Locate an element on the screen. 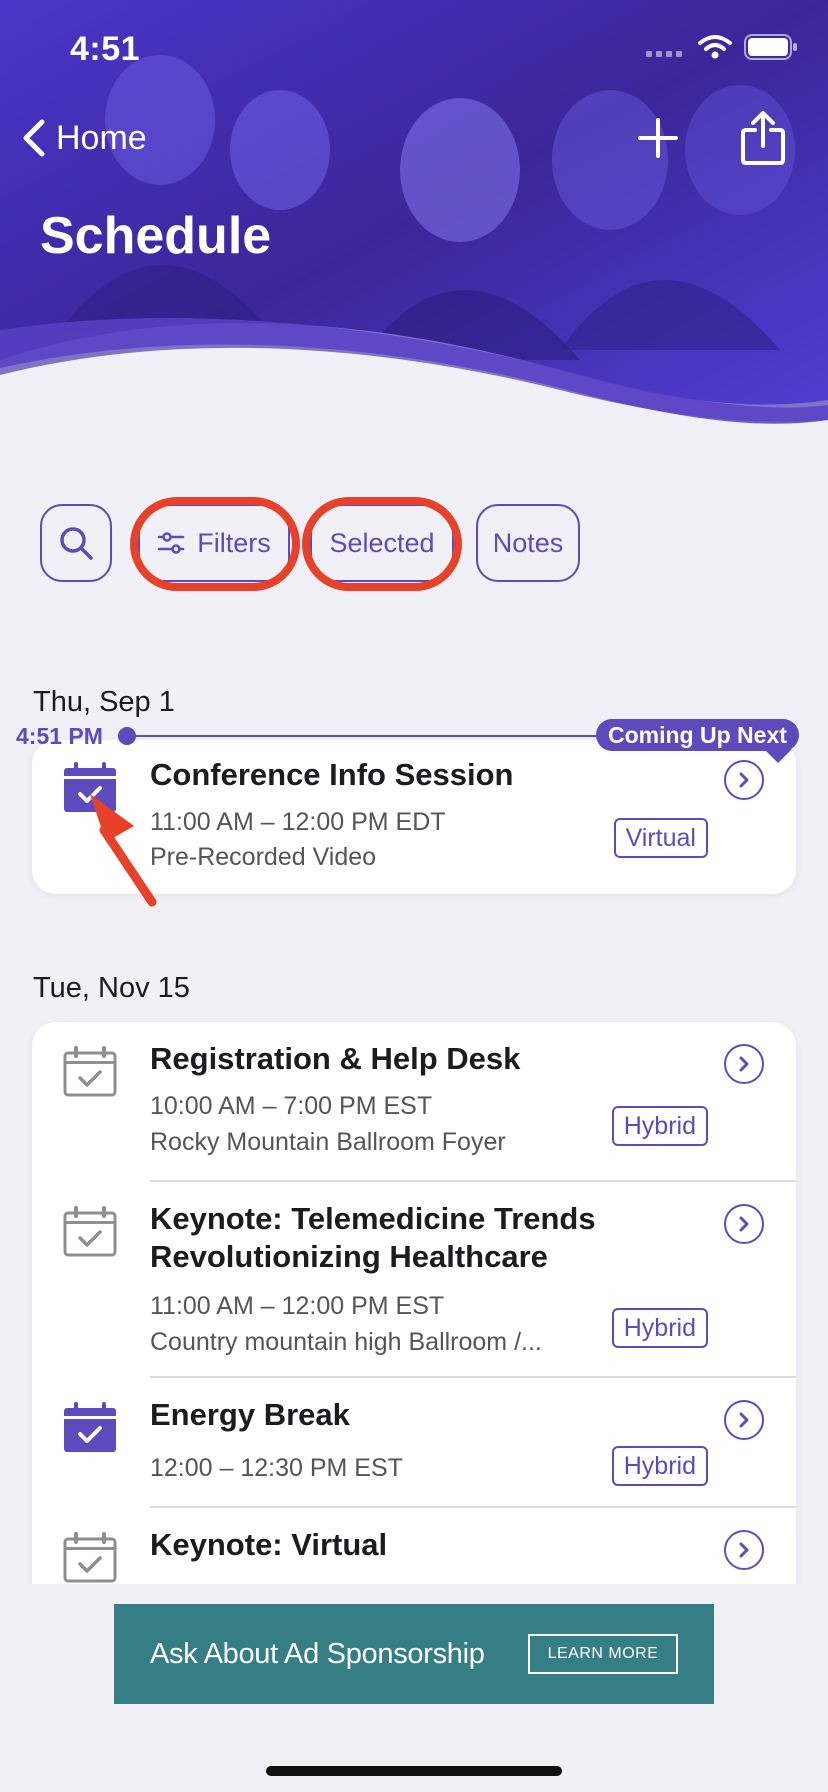  notes-button: Notes is located at coordinates (528, 543).